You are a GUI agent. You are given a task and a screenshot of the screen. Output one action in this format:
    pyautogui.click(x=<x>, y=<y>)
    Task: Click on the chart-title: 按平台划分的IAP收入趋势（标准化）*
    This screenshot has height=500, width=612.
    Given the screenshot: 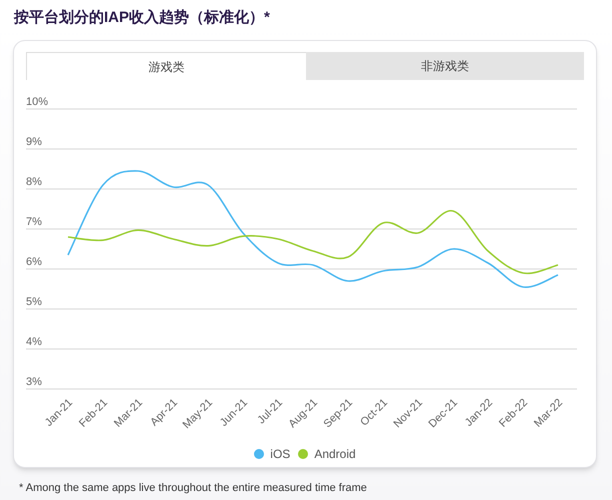 What is the action you would take?
    pyautogui.click(x=142, y=18)
    